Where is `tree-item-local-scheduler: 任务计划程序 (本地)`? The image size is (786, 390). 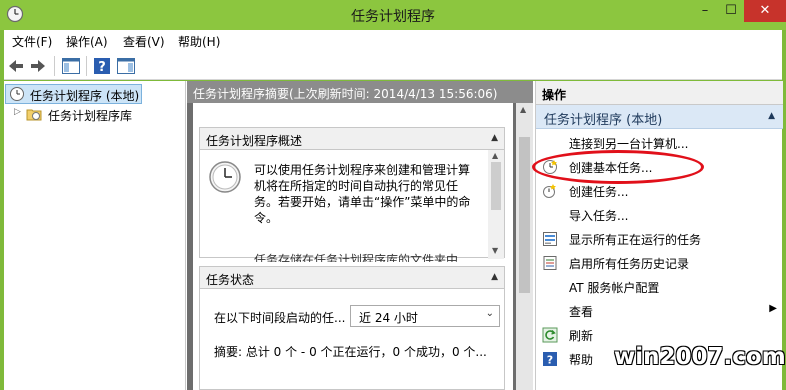
tree-item-local-scheduler: 任务计划程序 (本地) is located at coordinates (73, 94).